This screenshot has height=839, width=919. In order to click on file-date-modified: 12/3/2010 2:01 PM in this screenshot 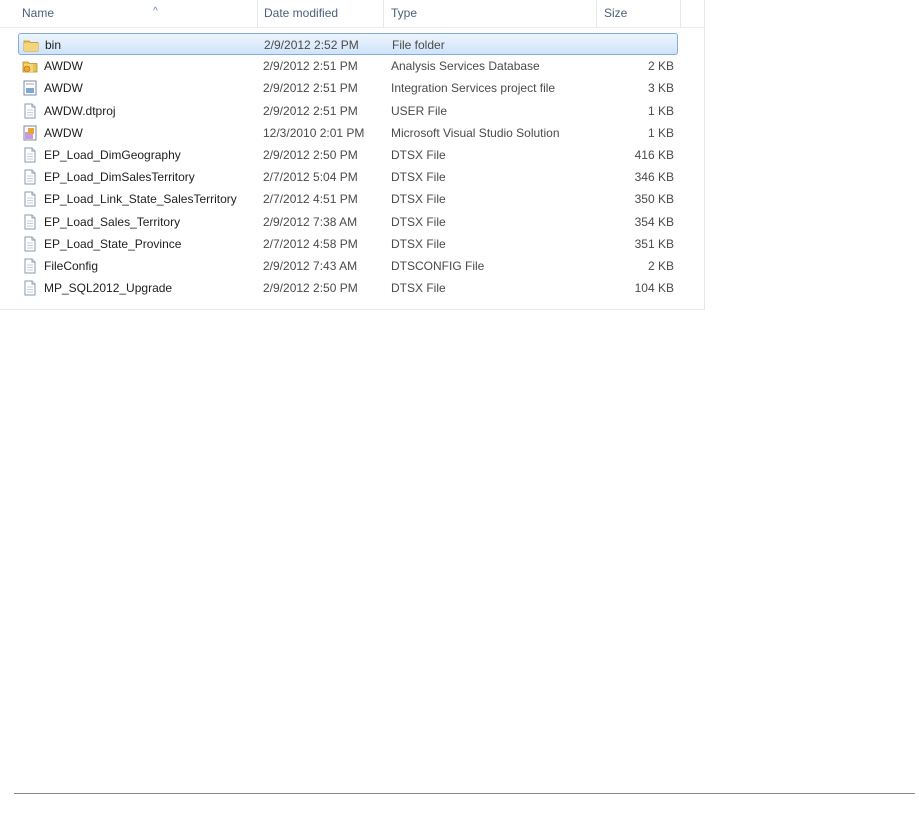, I will do `click(314, 133)`.